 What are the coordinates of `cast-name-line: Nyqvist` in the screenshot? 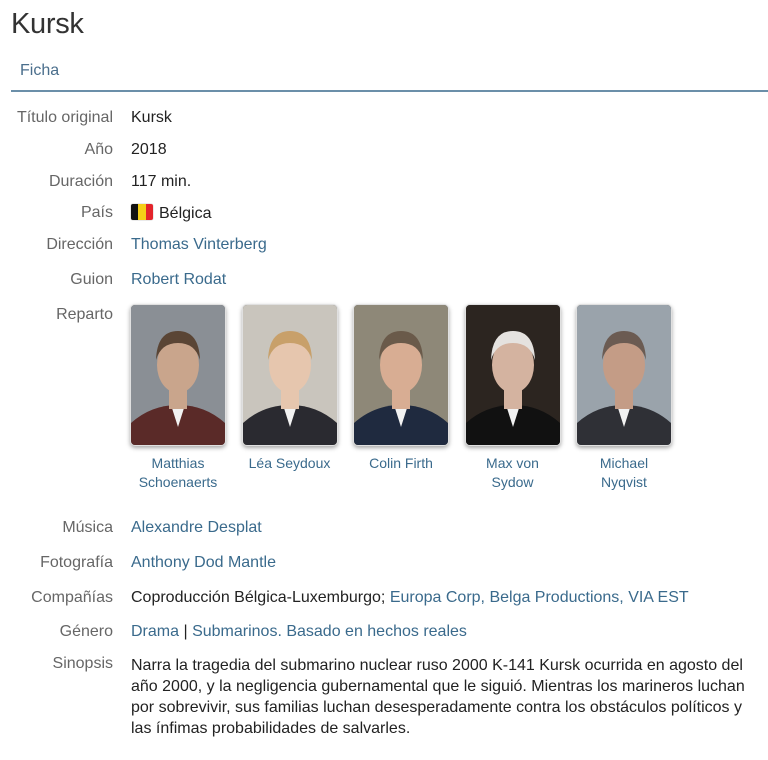 It's located at (624, 482).